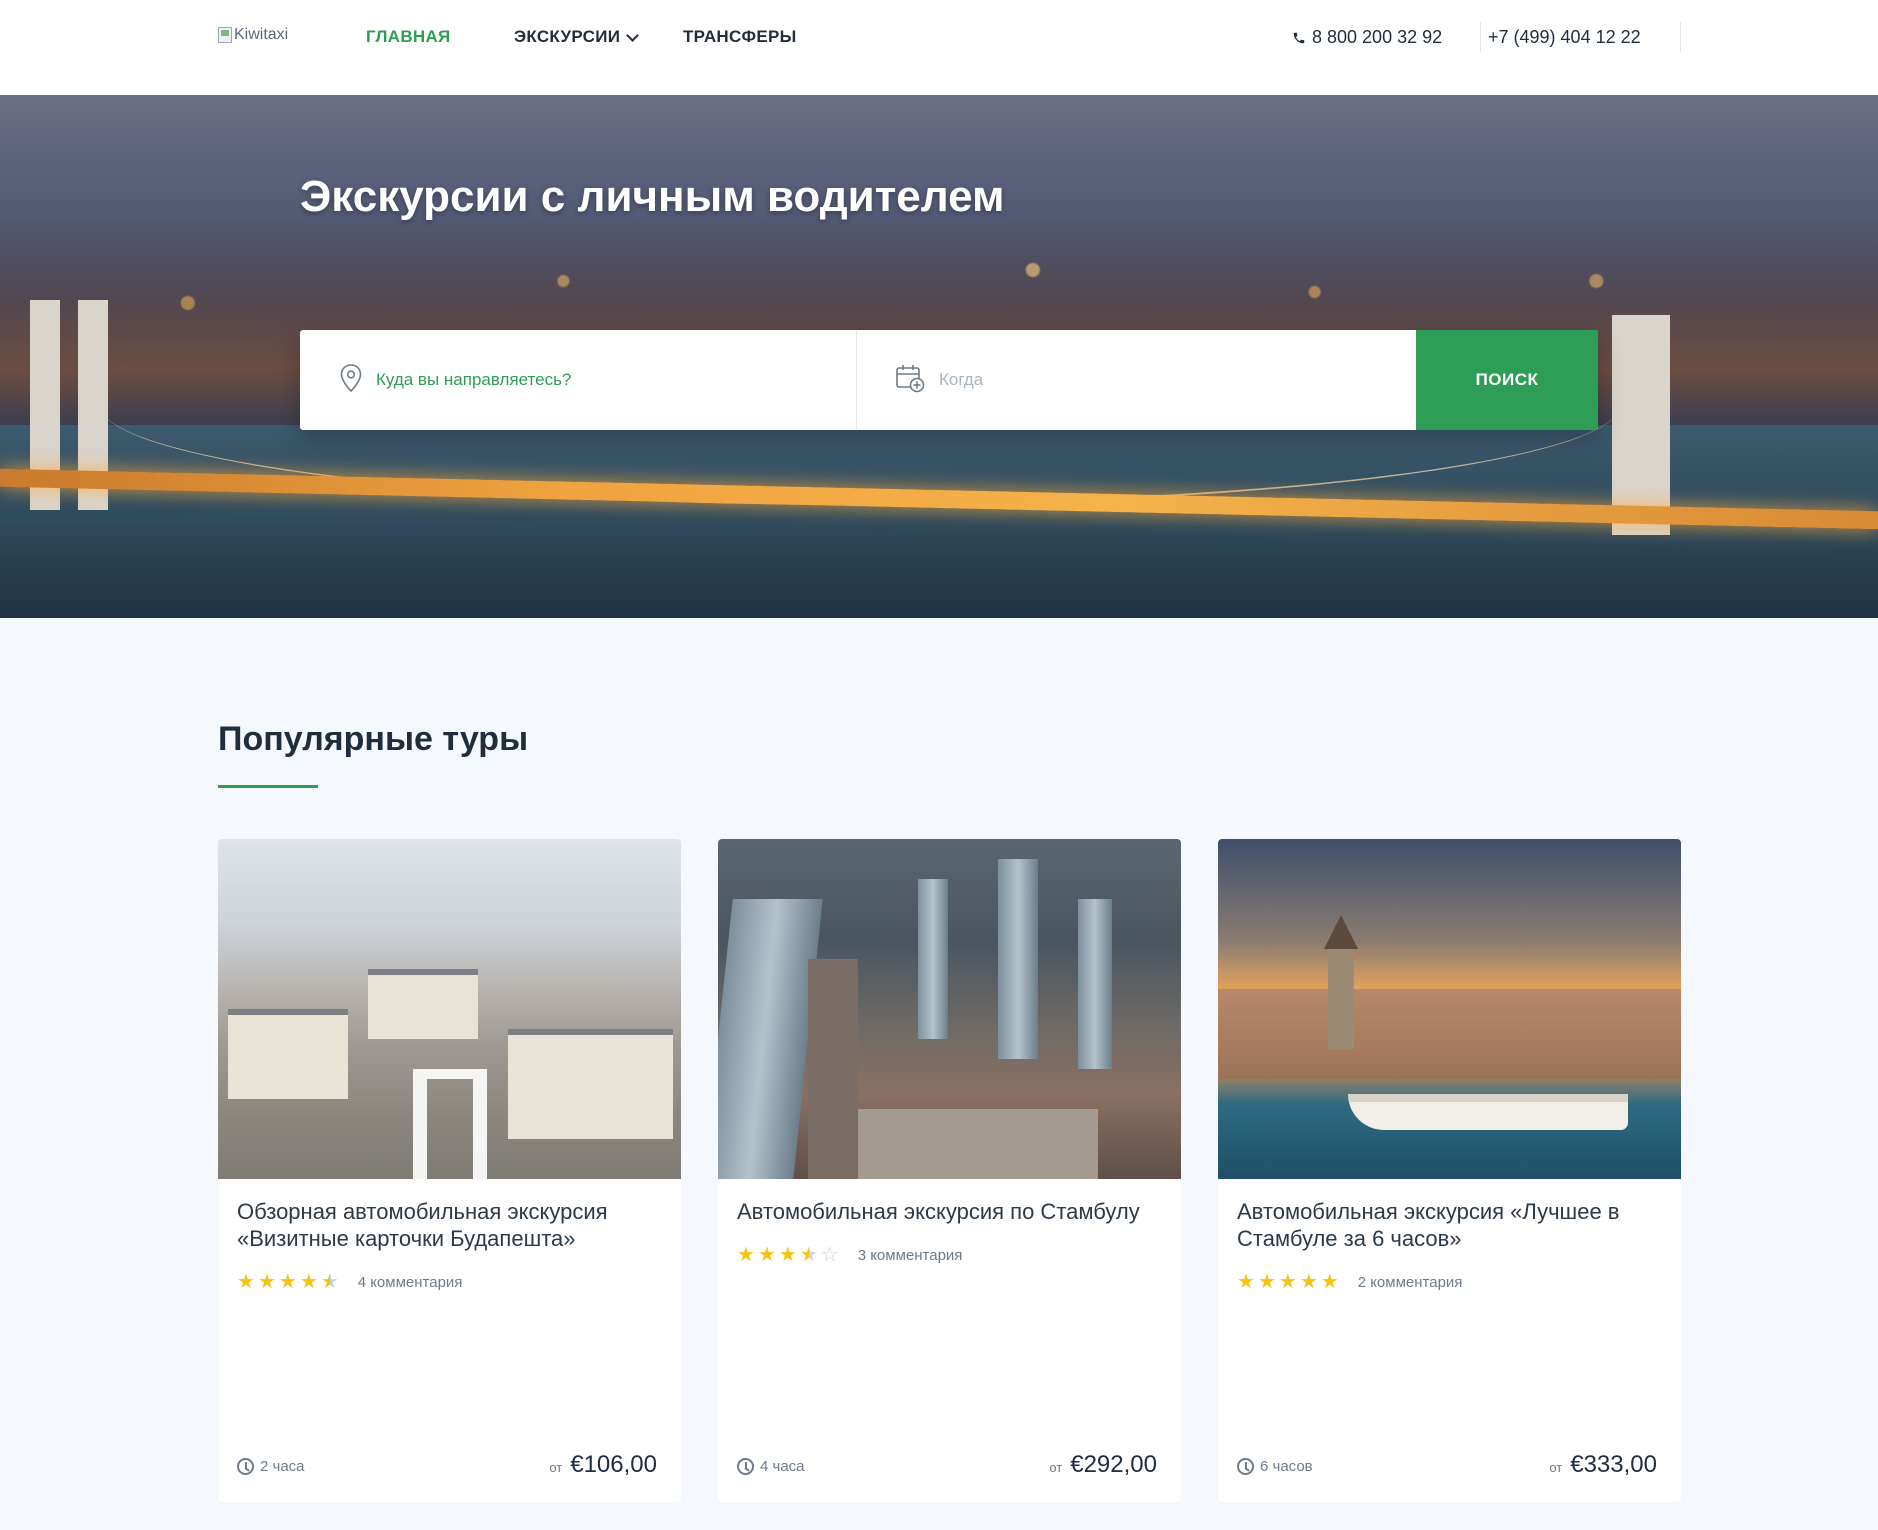  Describe the element at coordinates (1349, 1282) in the screenshot. I see `tour-rating: ★ ★ ★ ★ ★ 2 комментария` at that location.